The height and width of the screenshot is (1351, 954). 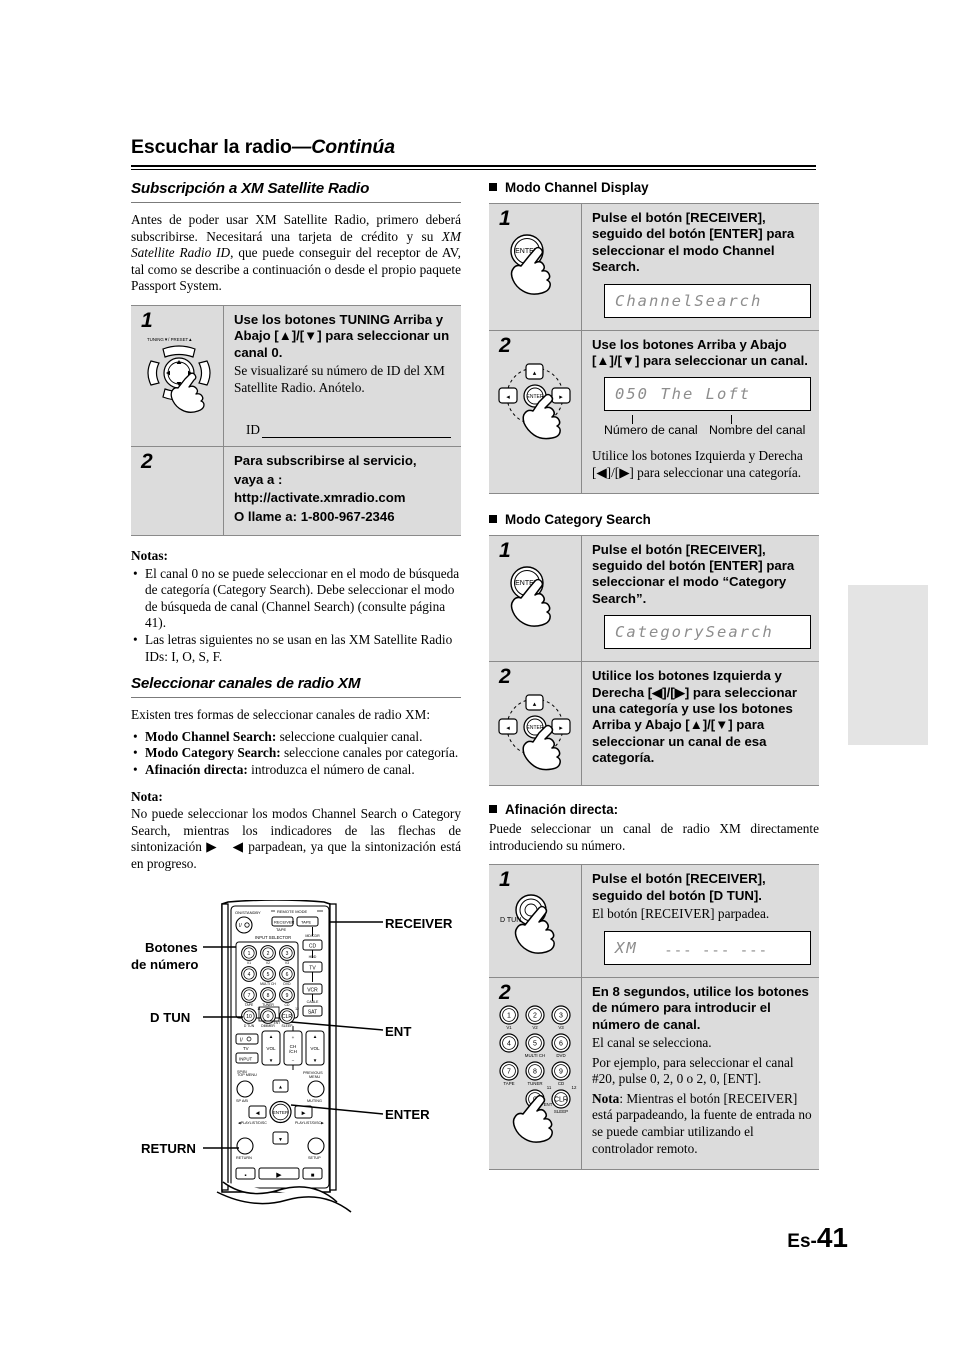 I want to click on figure-label-enter: ENTER, so click(x=407, y=1114).